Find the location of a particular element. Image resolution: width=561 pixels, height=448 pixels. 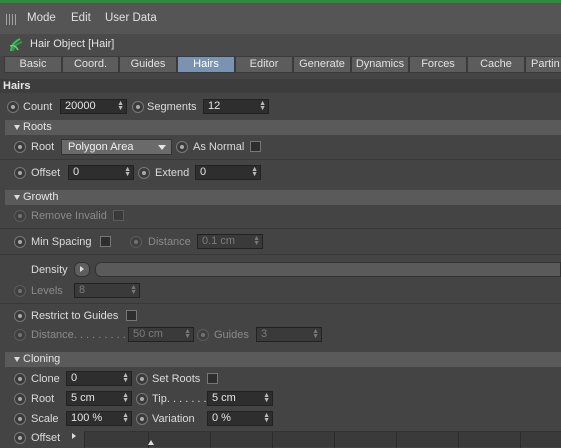

levels-field: 8 ▲ ▼ is located at coordinates (107, 290).